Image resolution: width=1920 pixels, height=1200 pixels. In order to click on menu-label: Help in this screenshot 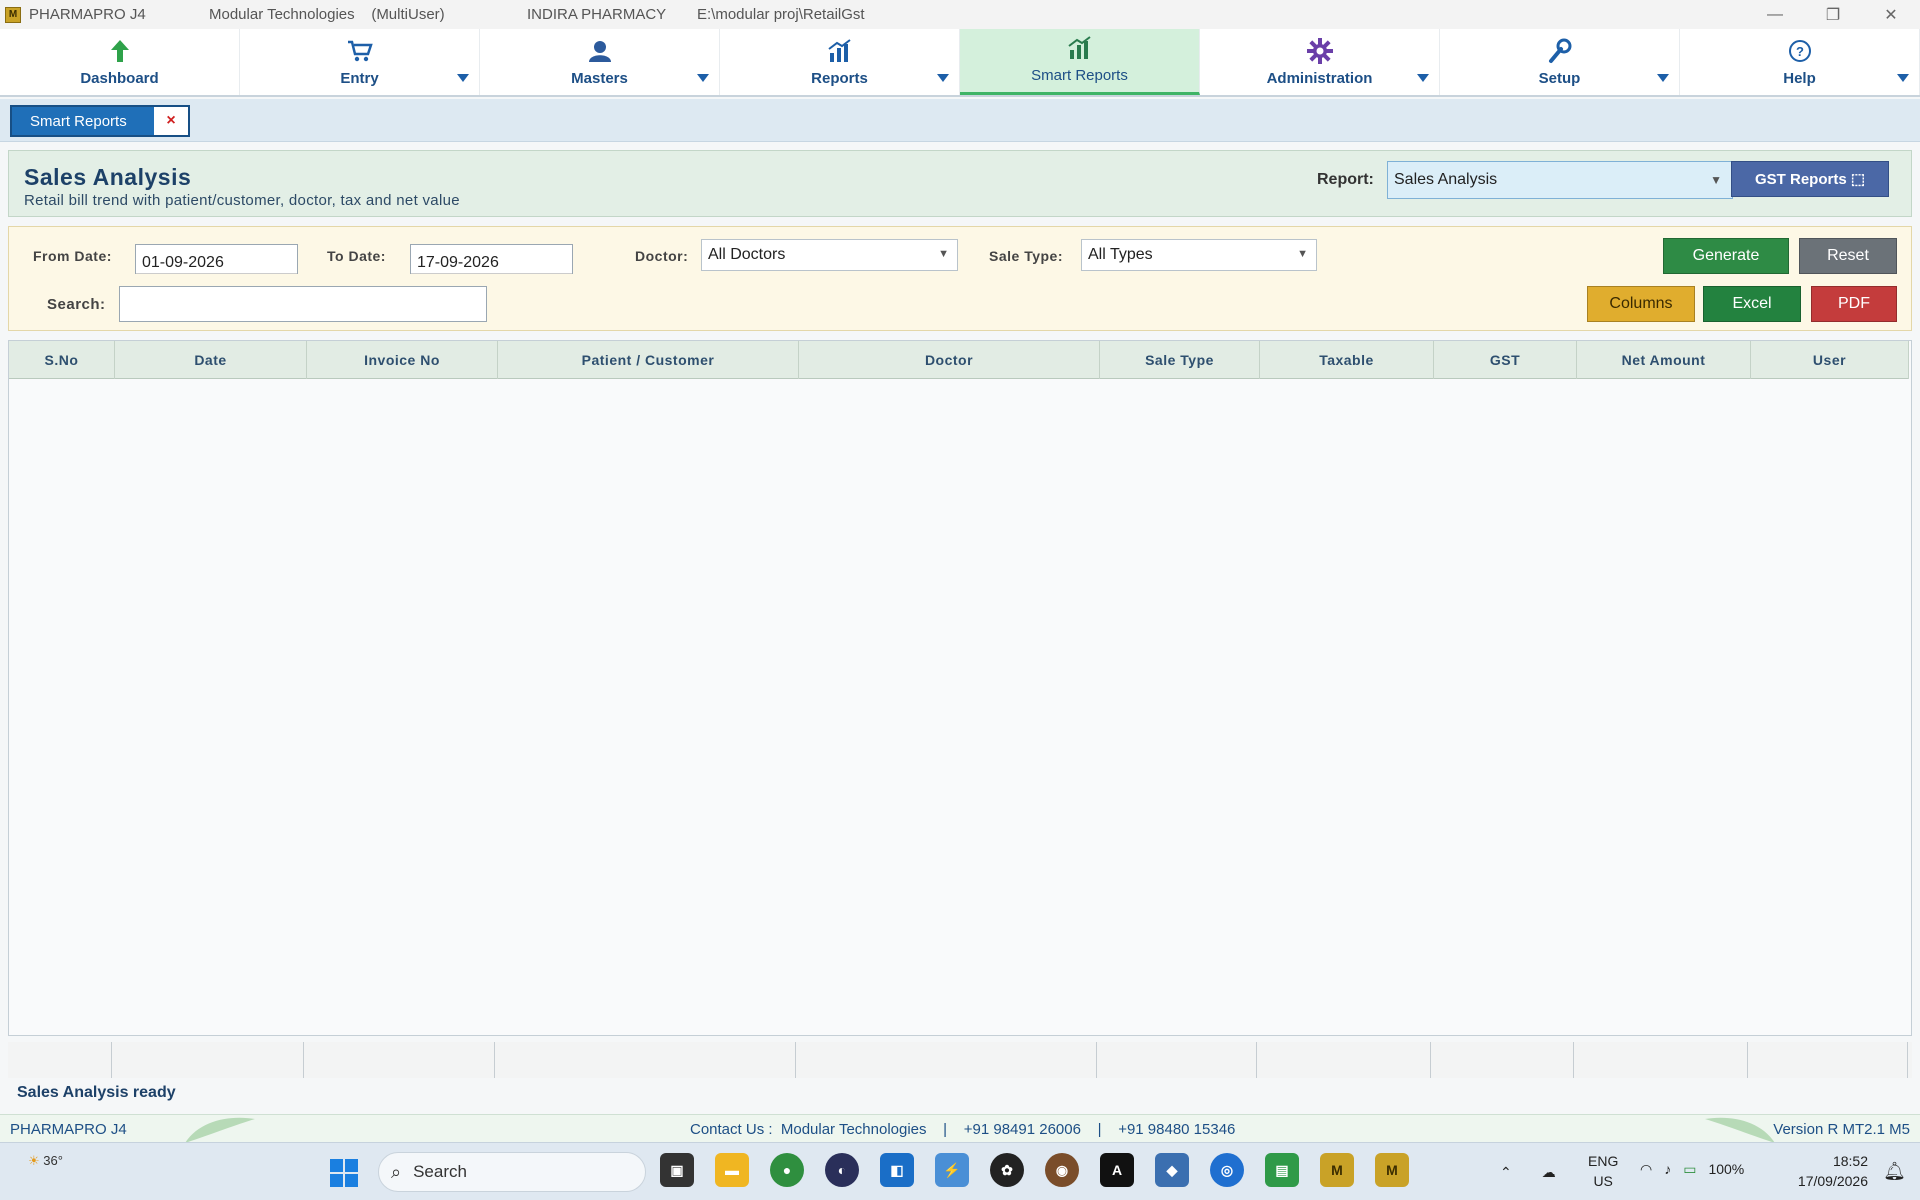, I will do `click(1799, 78)`.